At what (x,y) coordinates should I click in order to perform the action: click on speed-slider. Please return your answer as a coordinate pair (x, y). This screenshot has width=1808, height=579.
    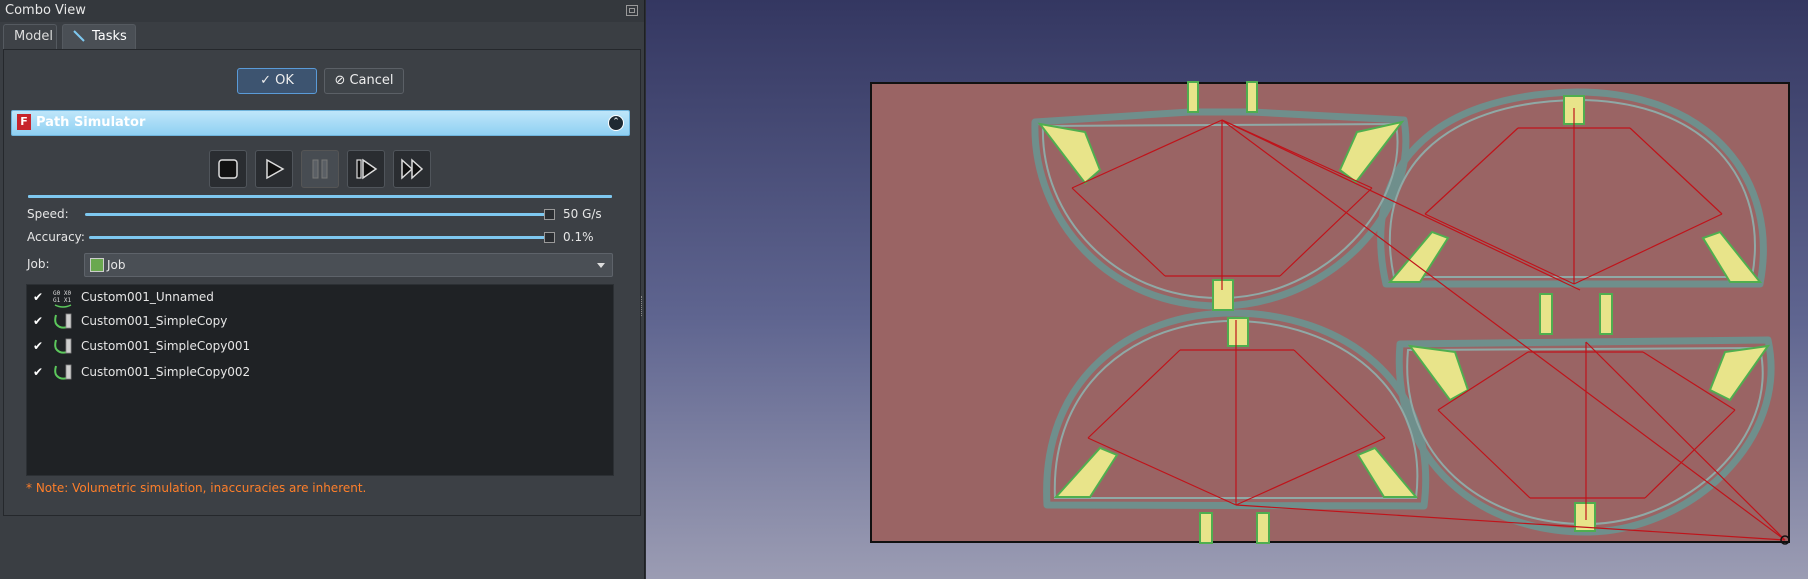
    Looking at the image, I should click on (317, 214).